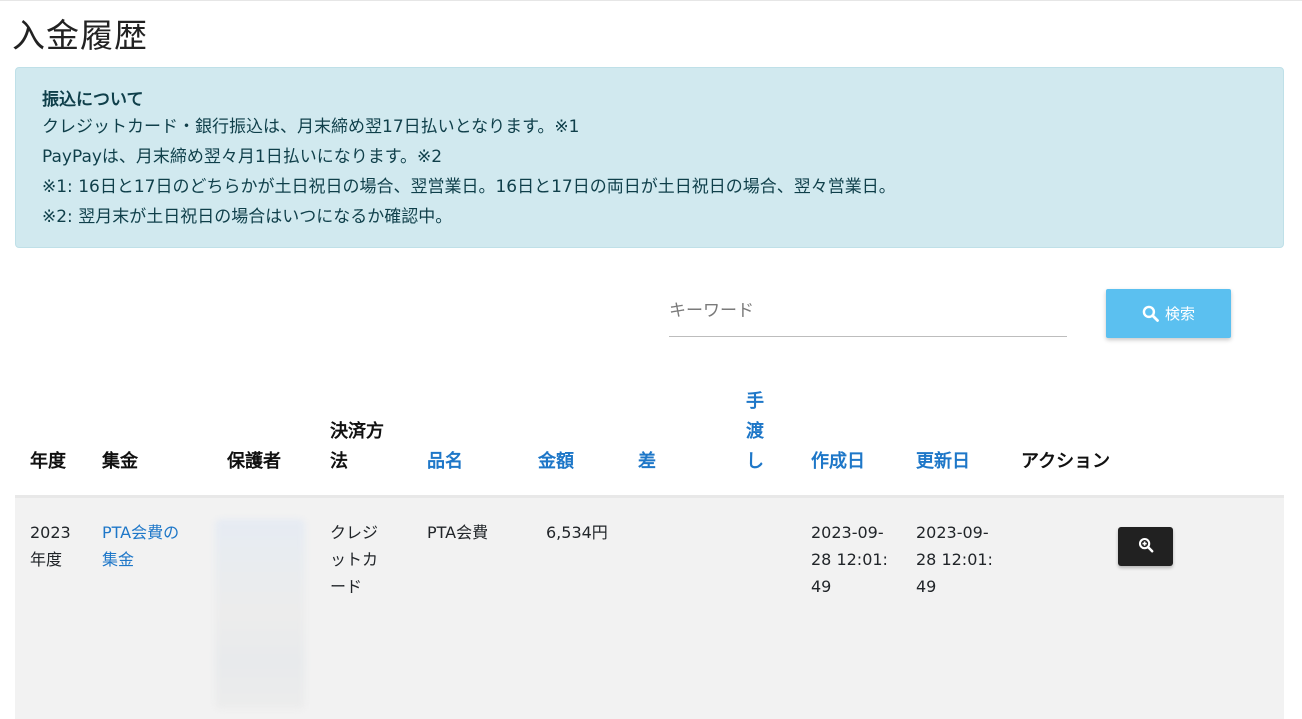  Describe the element at coordinates (141, 532) in the screenshot. I see `cell-line: PTA会費の` at that location.